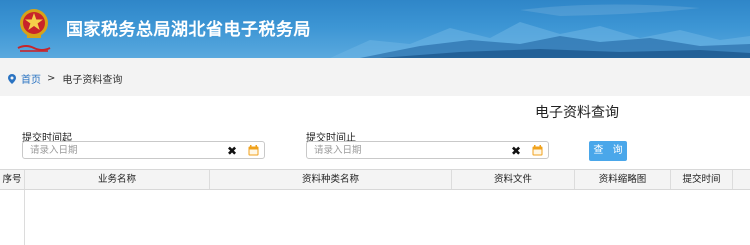 The width and height of the screenshot is (750, 245). What do you see at coordinates (31, 78) in the screenshot?
I see `breadcrumb-home-link: 首页` at bounding box center [31, 78].